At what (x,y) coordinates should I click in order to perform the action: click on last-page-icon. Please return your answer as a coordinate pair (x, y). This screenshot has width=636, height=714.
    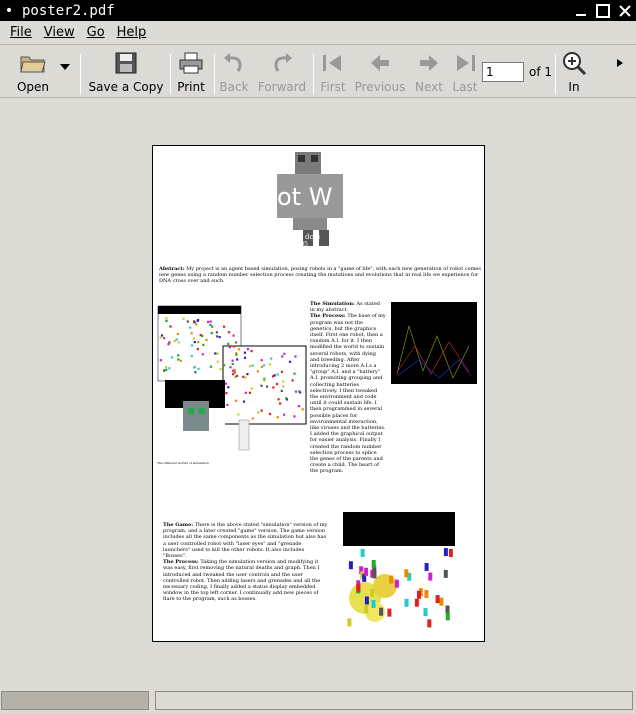
    Looking at the image, I should click on (465, 63).